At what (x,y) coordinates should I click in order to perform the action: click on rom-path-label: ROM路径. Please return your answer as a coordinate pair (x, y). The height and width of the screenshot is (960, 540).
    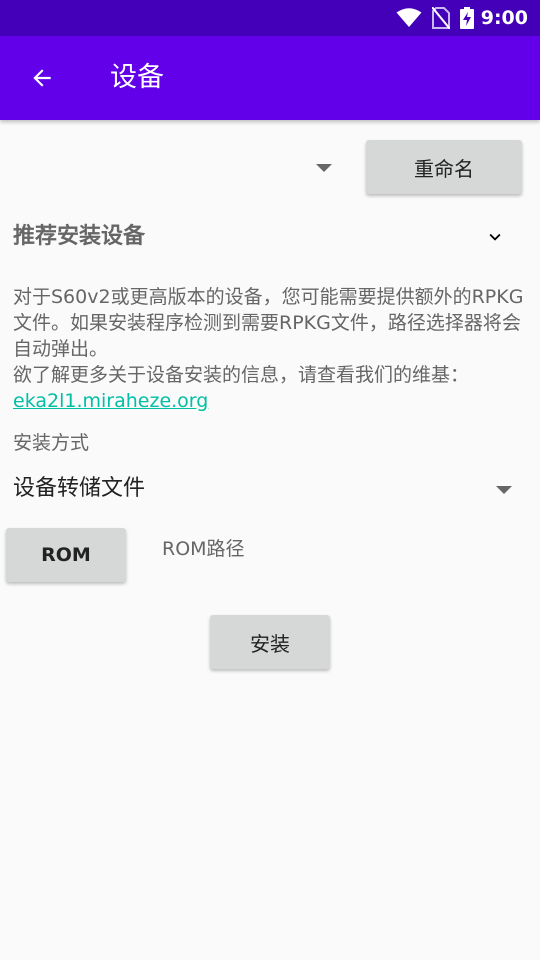
    Looking at the image, I should click on (203, 549).